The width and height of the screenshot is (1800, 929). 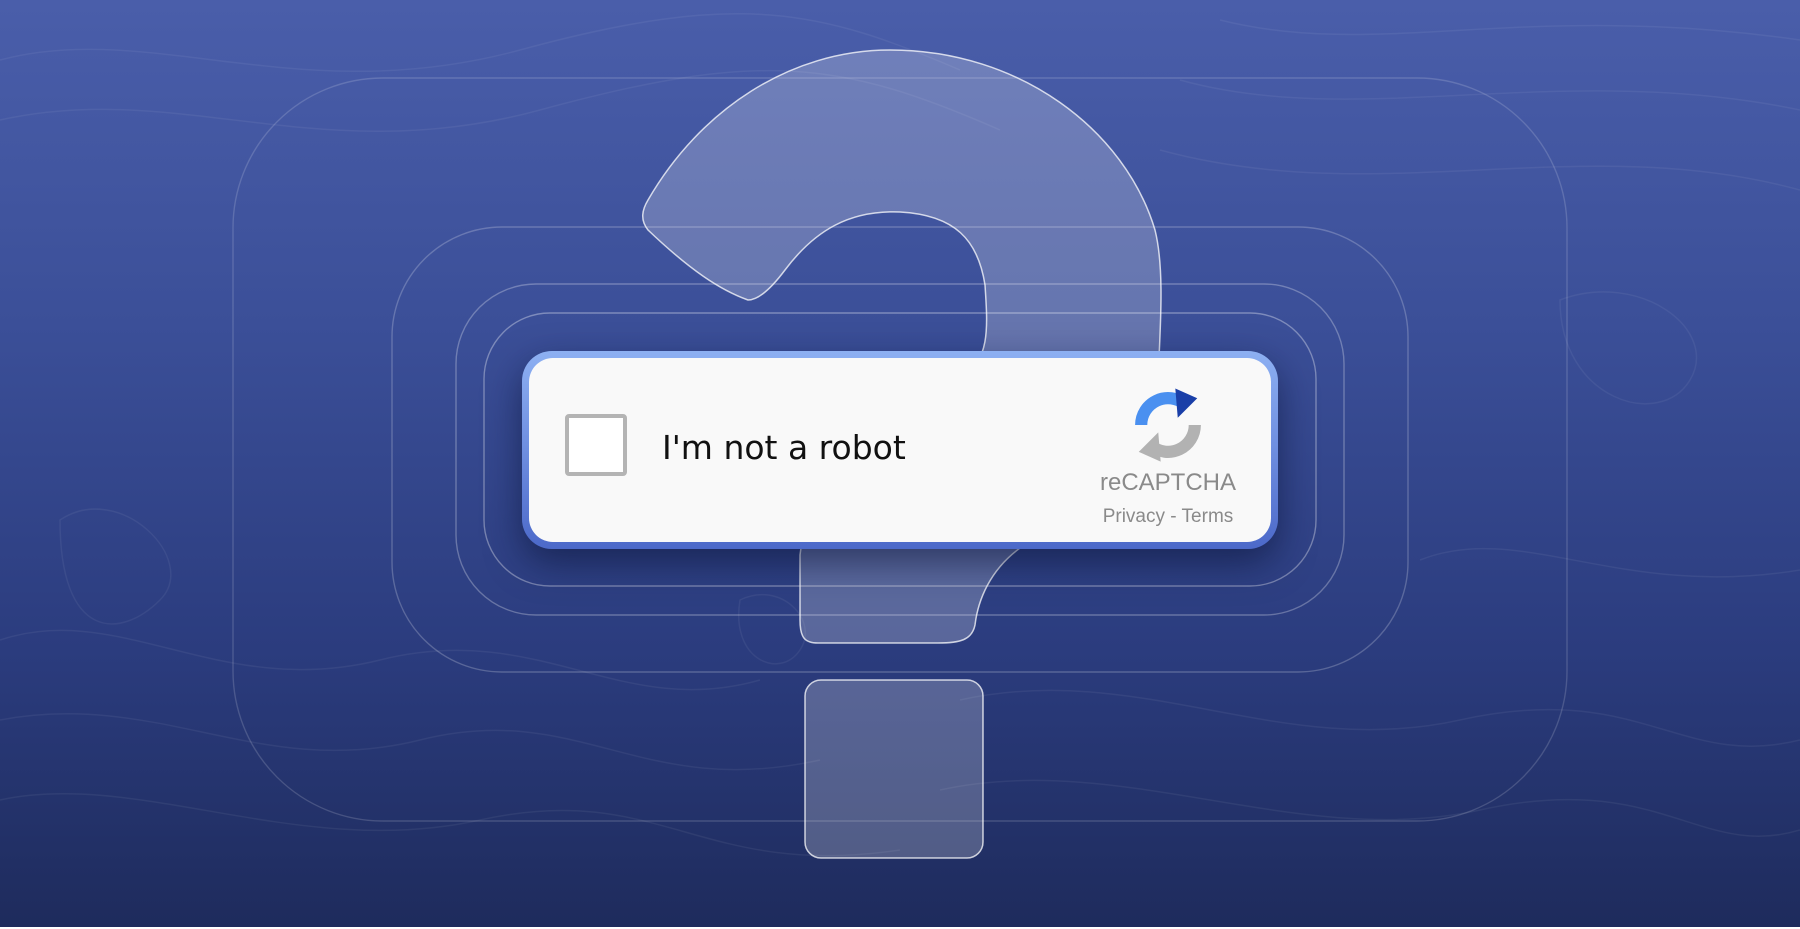 What do you see at coordinates (1168, 516) in the screenshot?
I see `legal-links: Privacy - Terms` at bounding box center [1168, 516].